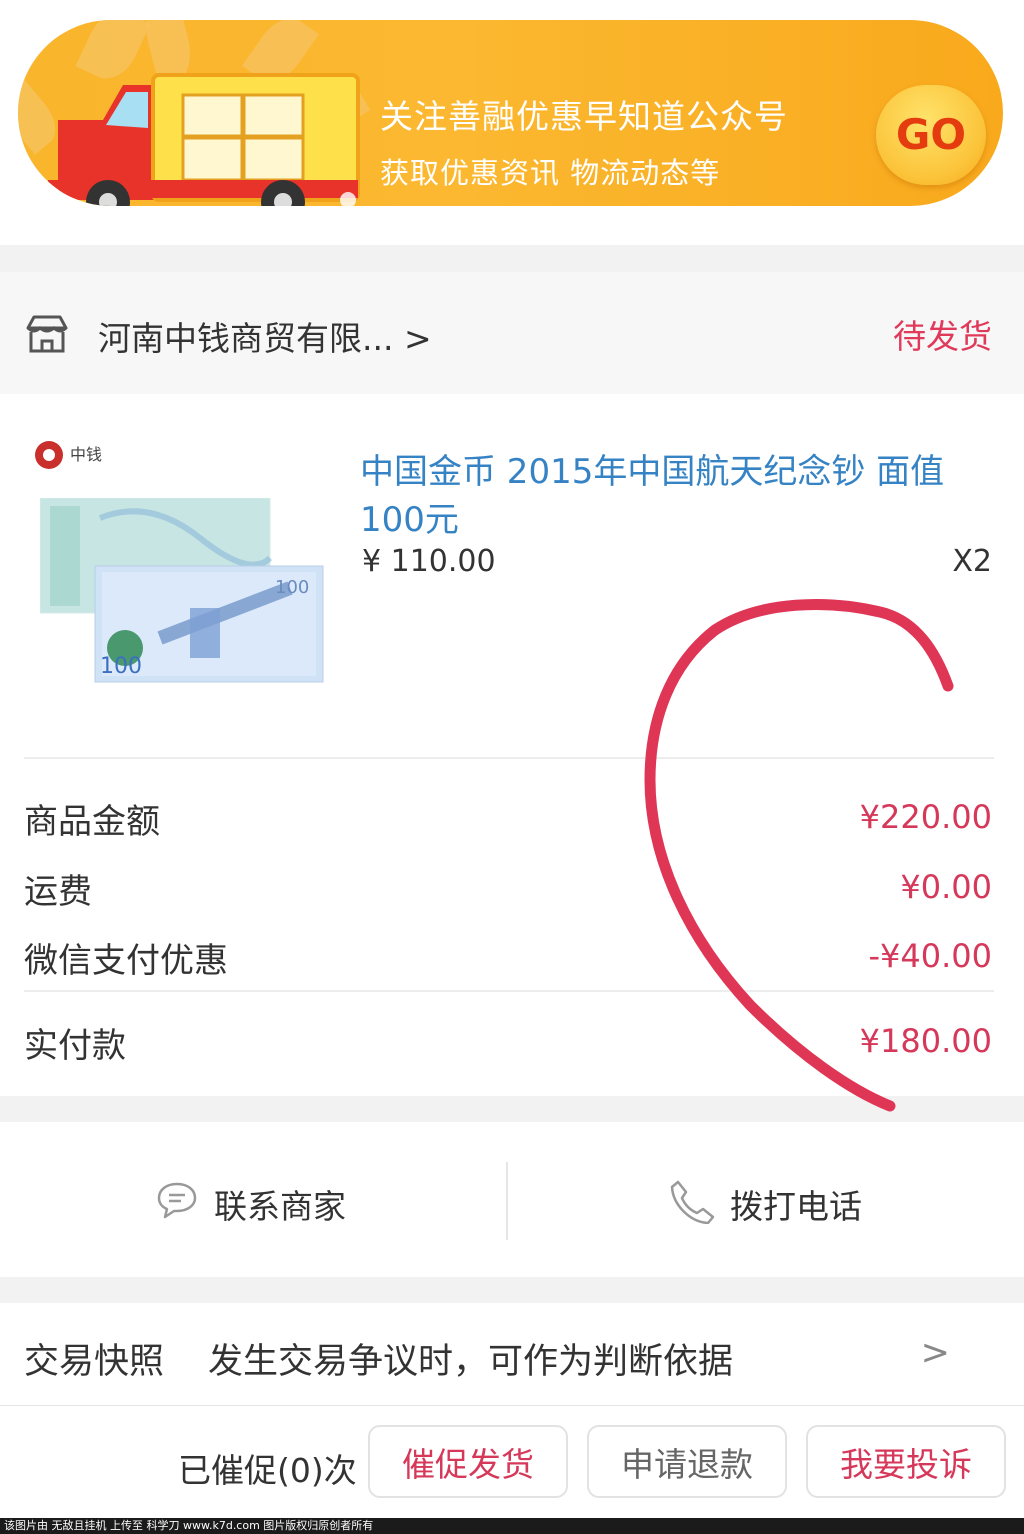 The width and height of the screenshot is (1024, 1534). What do you see at coordinates (75, 1046) in the screenshot?
I see `total-label: 实付款` at bounding box center [75, 1046].